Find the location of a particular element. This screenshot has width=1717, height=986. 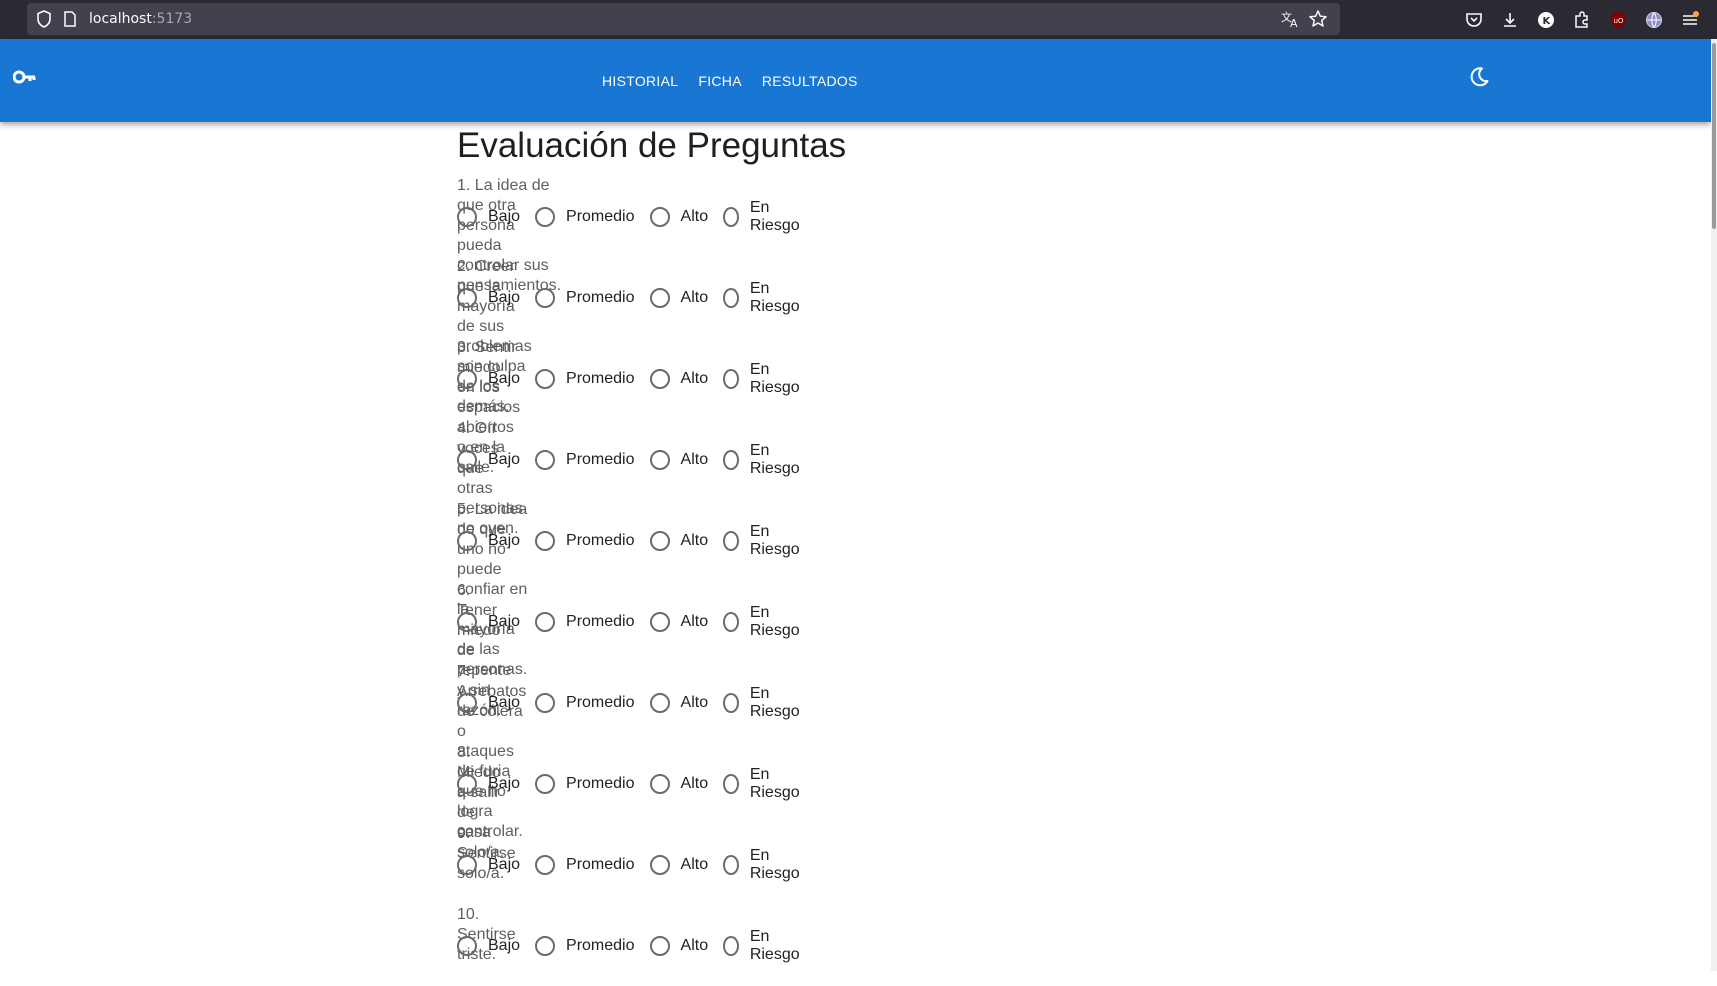

bookmark-star-icon is located at coordinates (1318, 21).